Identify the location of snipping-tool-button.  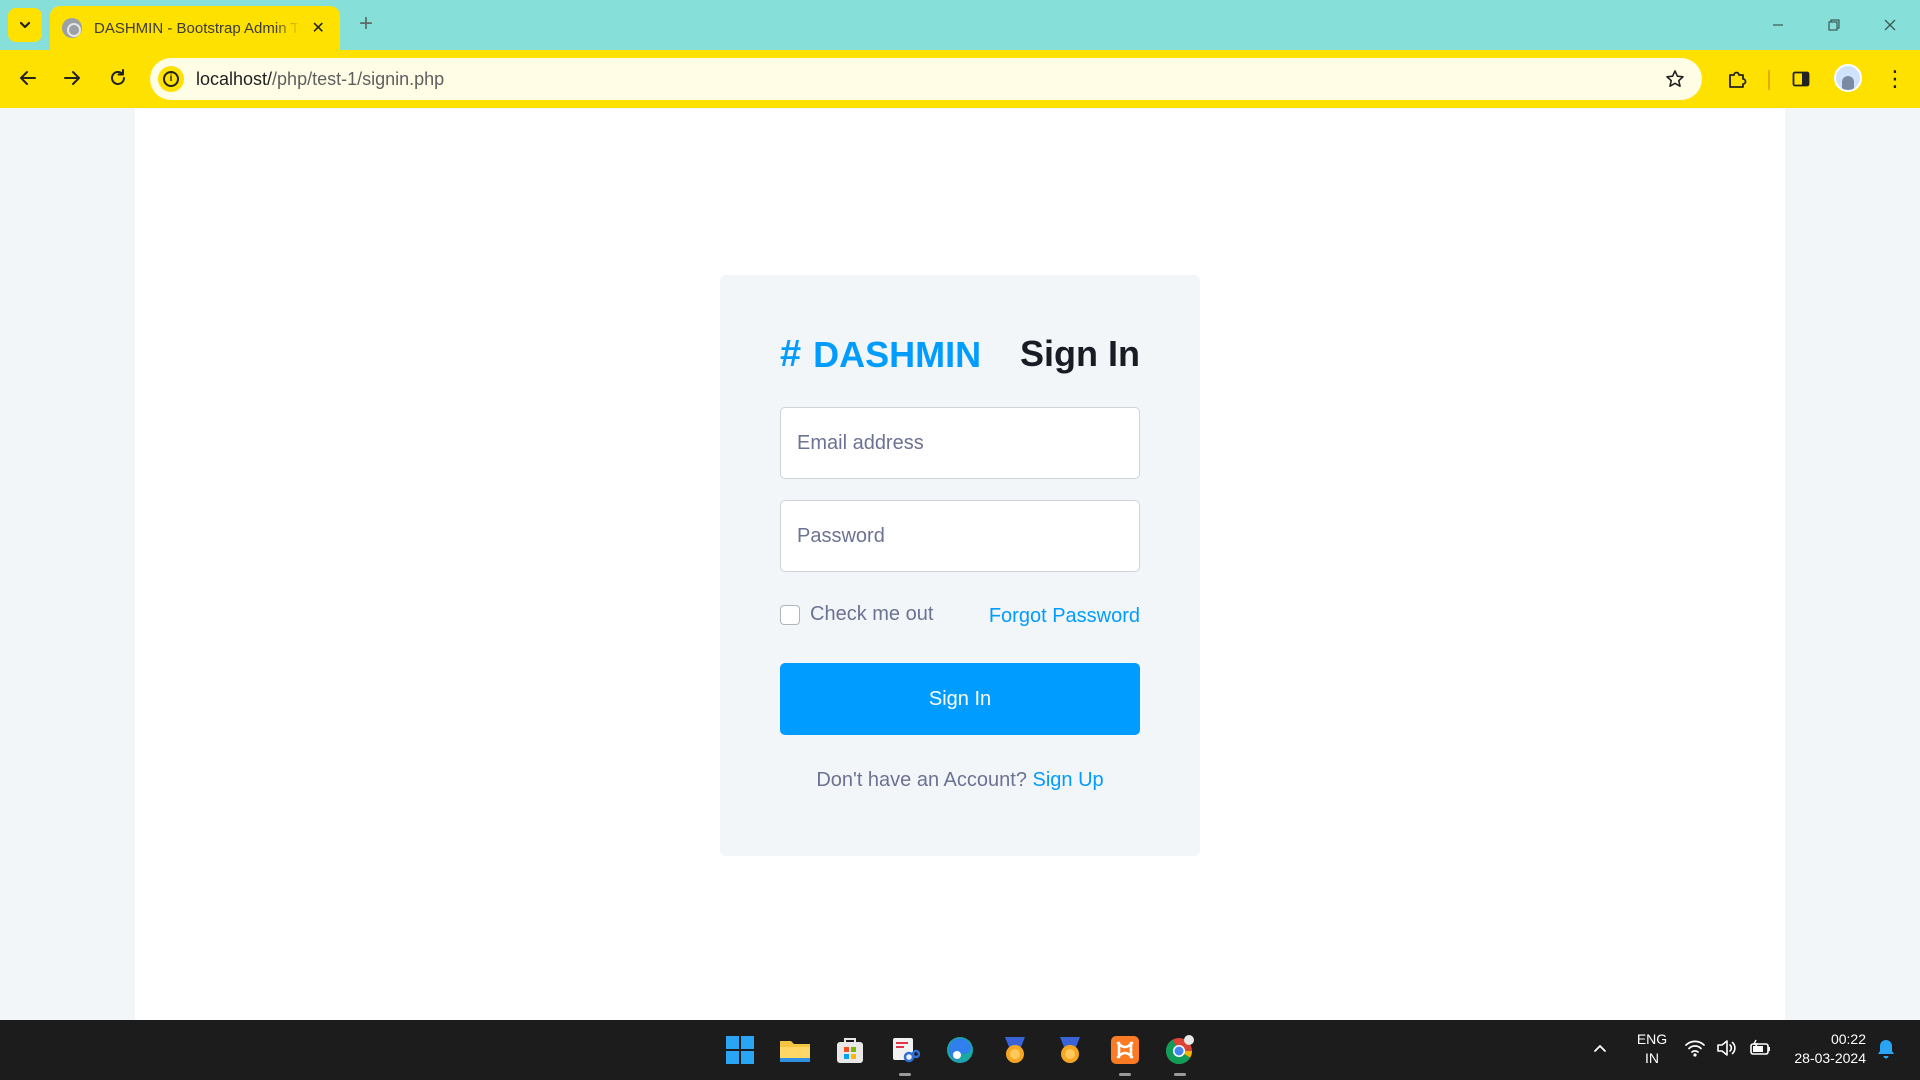
(905, 1053).